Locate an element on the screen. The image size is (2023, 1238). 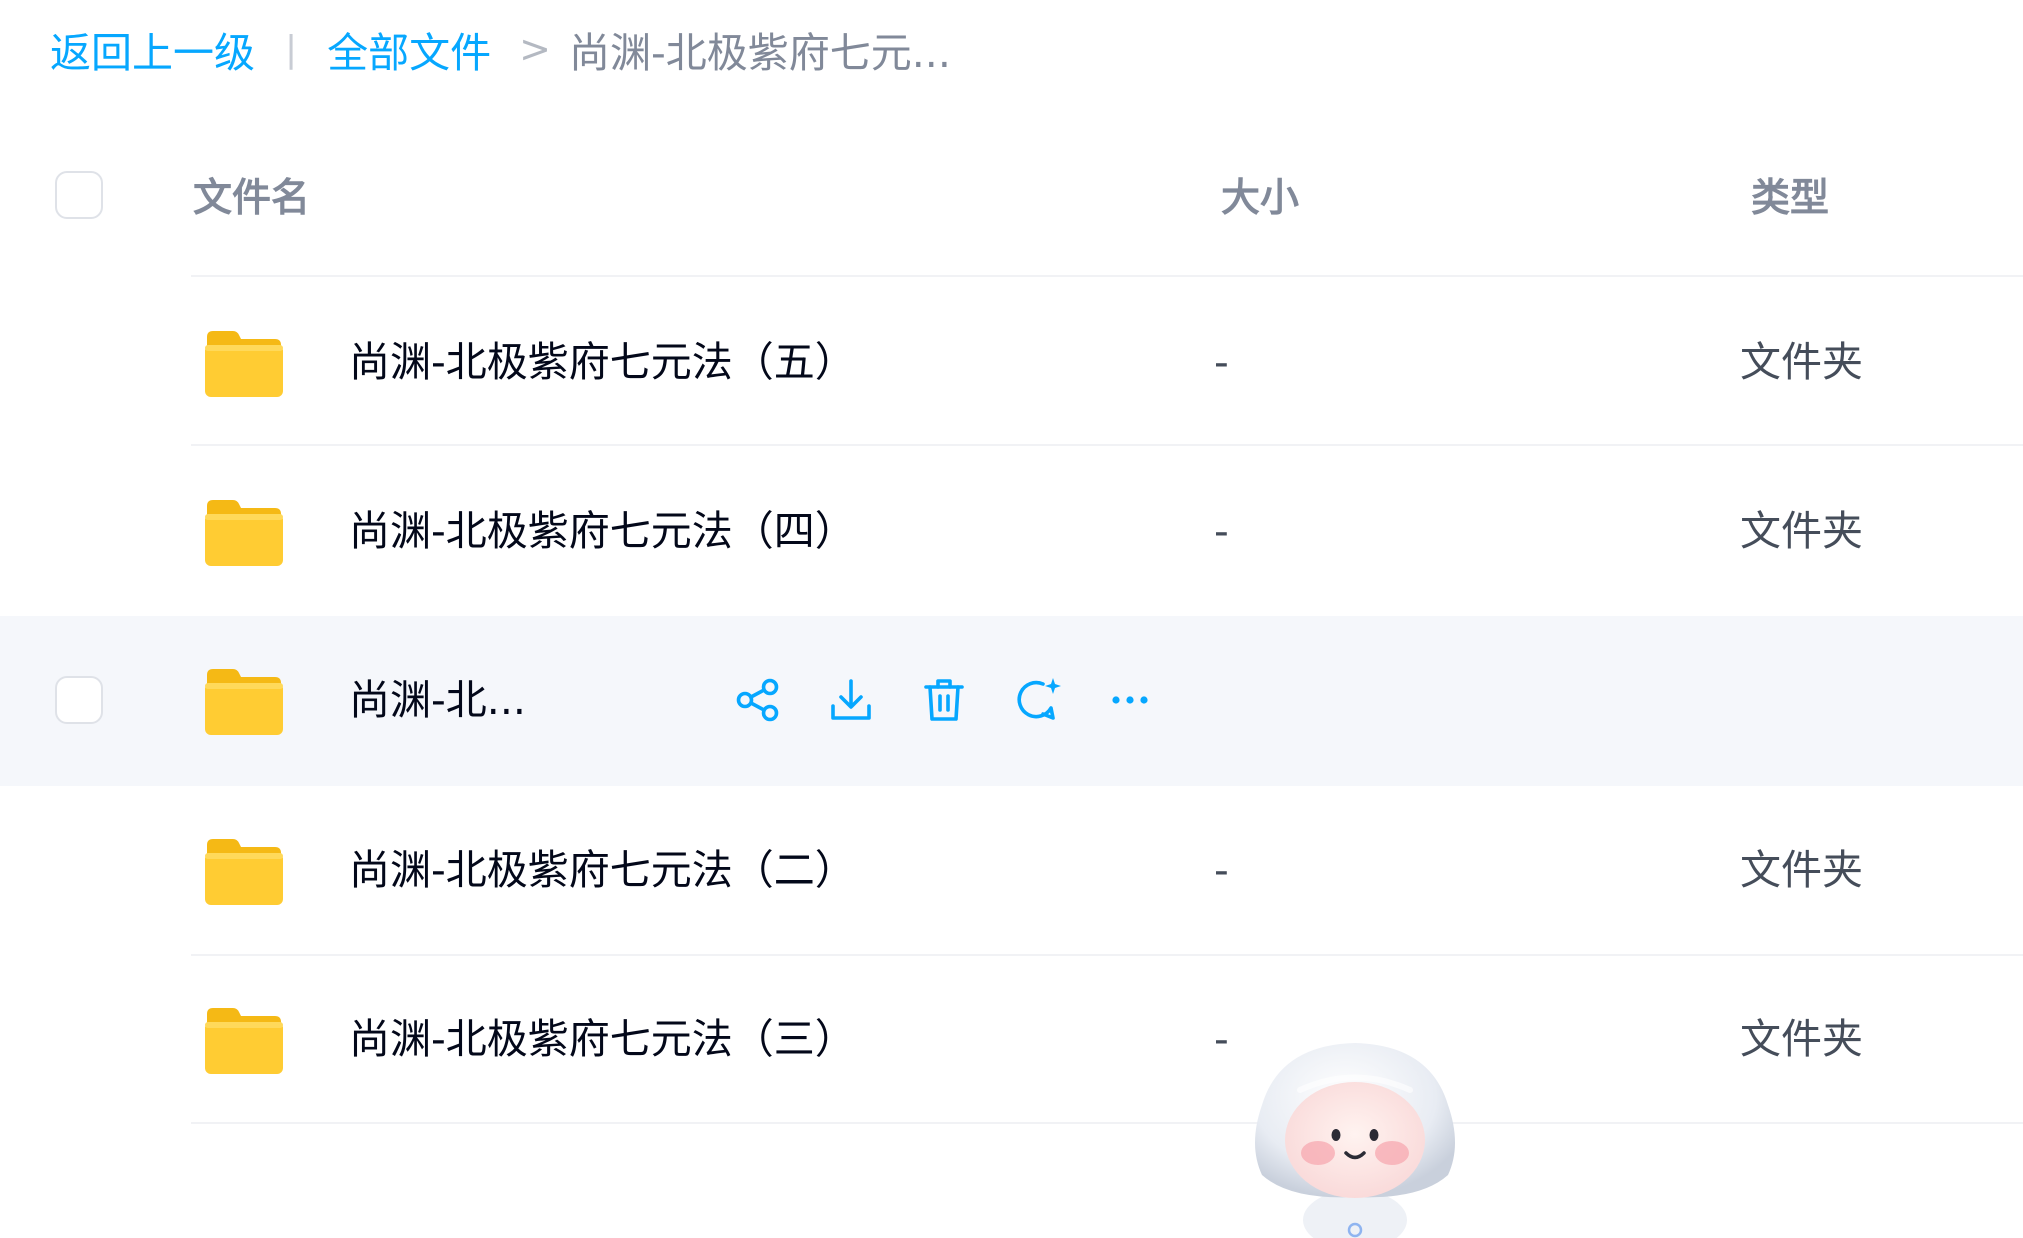
header-divider is located at coordinates (1107, 276).